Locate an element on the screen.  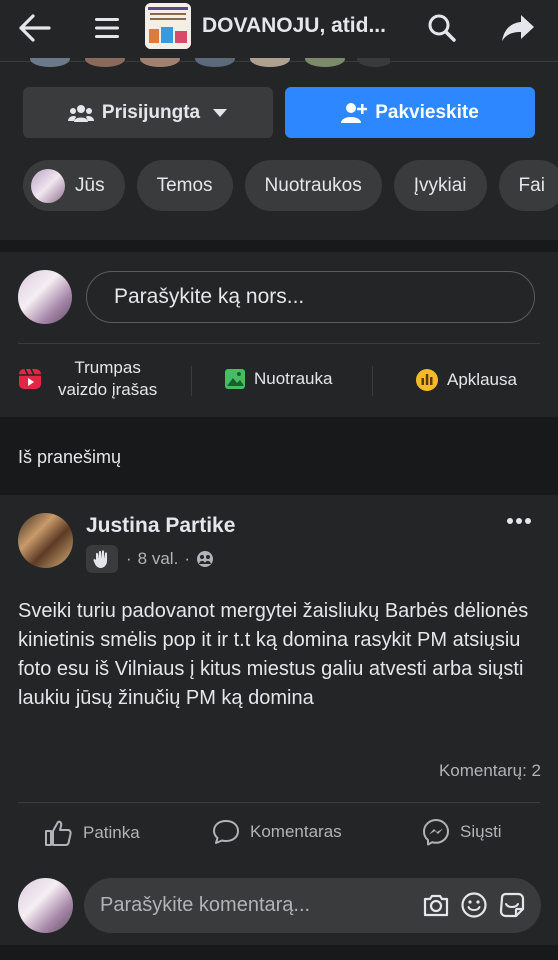
reel-icon is located at coordinates (30, 378).